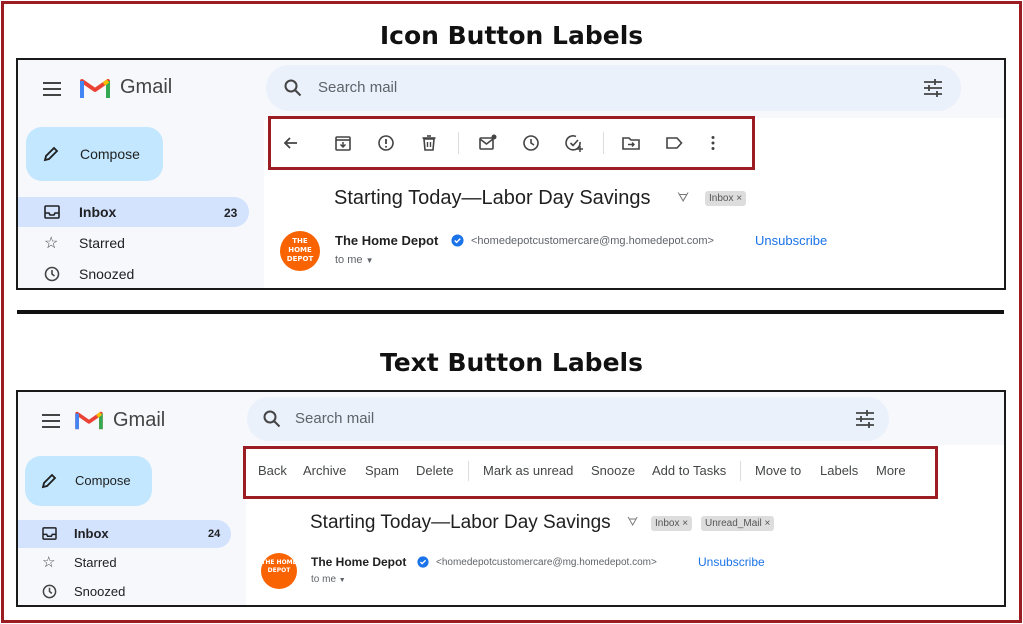 The image size is (1023, 624). I want to click on delete-icon, so click(429, 143).